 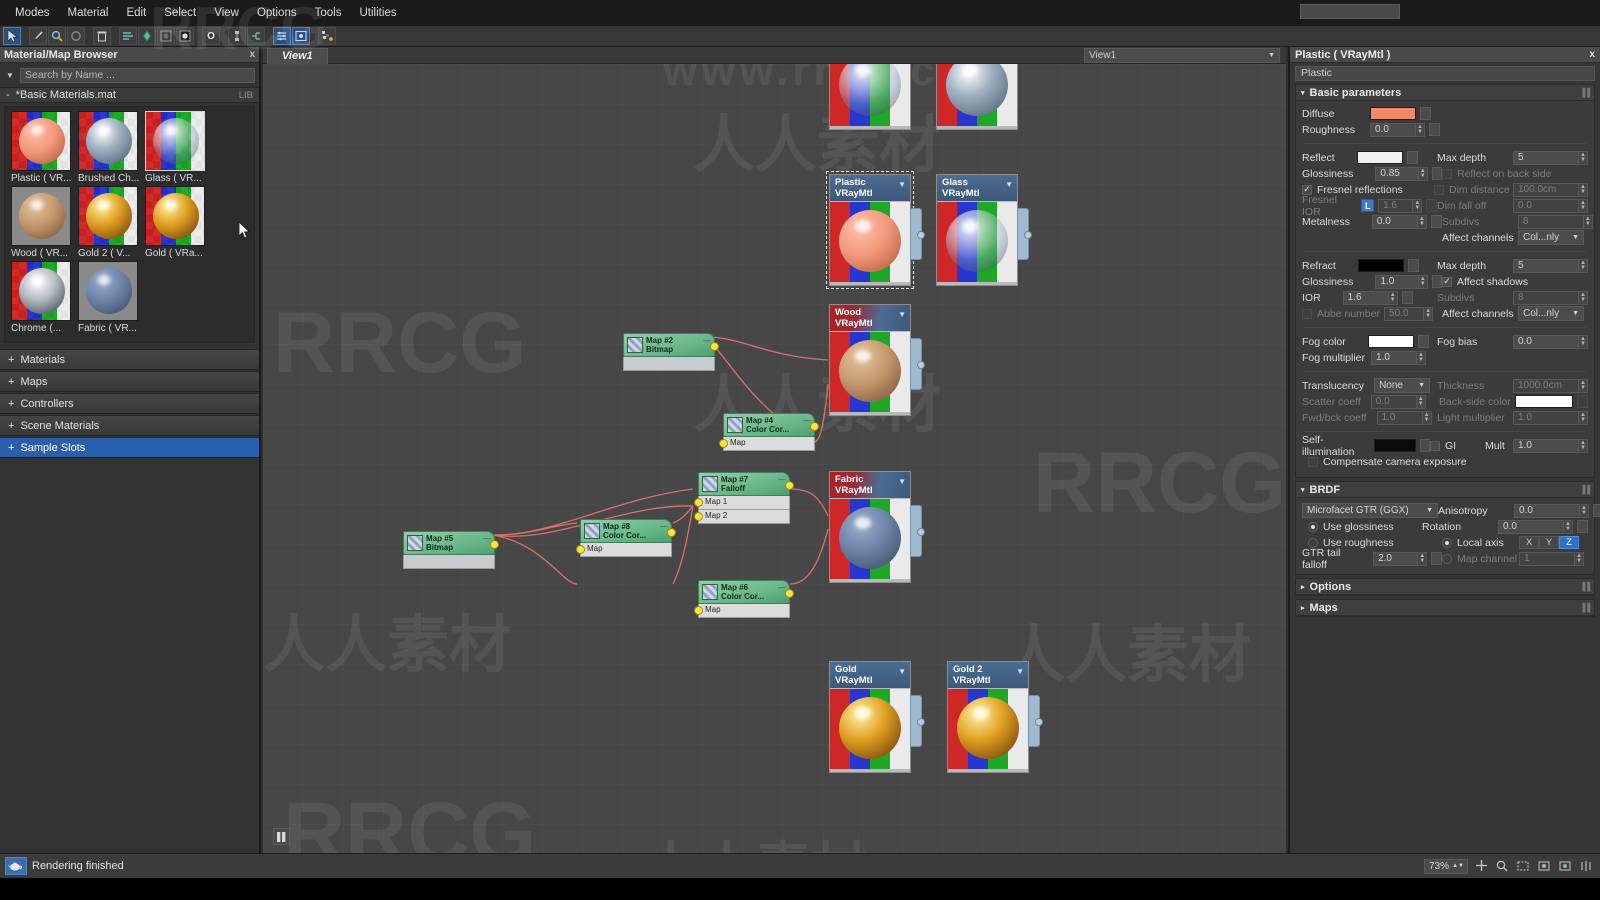 What do you see at coordinates (180, 13) in the screenshot?
I see `menu-item-select: Select` at bounding box center [180, 13].